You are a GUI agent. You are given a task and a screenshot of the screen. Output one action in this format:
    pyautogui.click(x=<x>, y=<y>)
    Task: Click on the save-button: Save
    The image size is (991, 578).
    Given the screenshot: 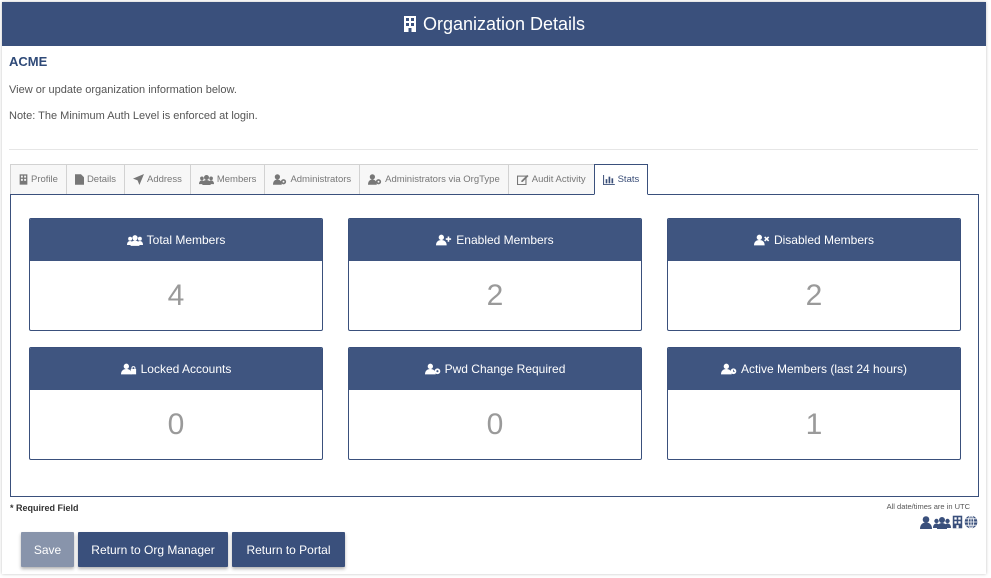 What is the action you would take?
    pyautogui.click(x=47, y=549)
    